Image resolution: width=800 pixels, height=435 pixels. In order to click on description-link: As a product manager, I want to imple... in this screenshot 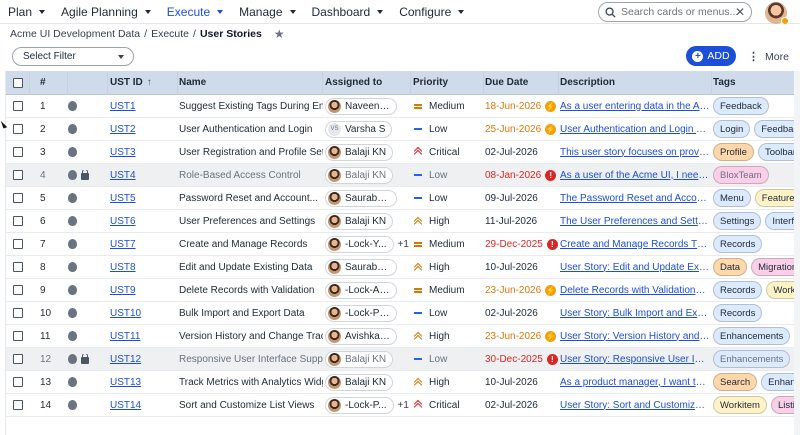, I will do `click(635, 382)`.